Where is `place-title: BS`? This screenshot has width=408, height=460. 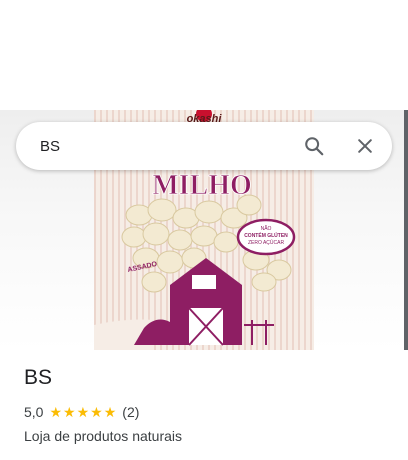
place-title: BS is located at coordinates (204, 378).